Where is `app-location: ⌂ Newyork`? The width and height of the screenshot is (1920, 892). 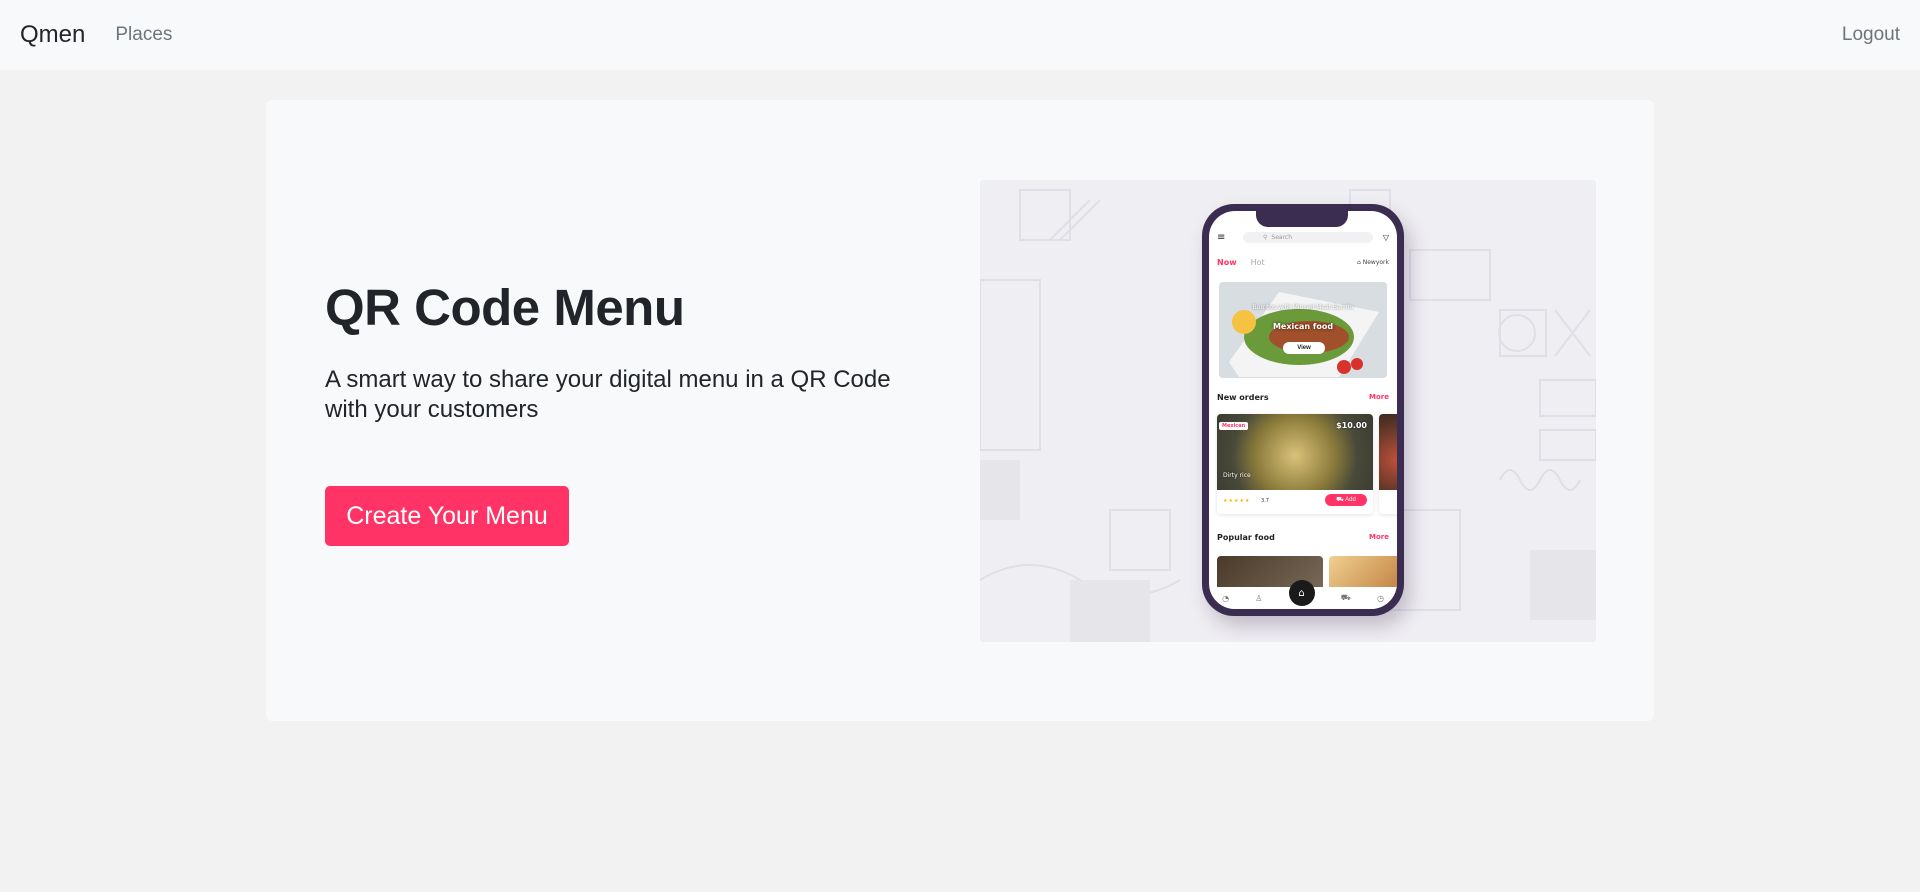
app-location: ⌂ Newyork is located at coordinates (1373, 262).